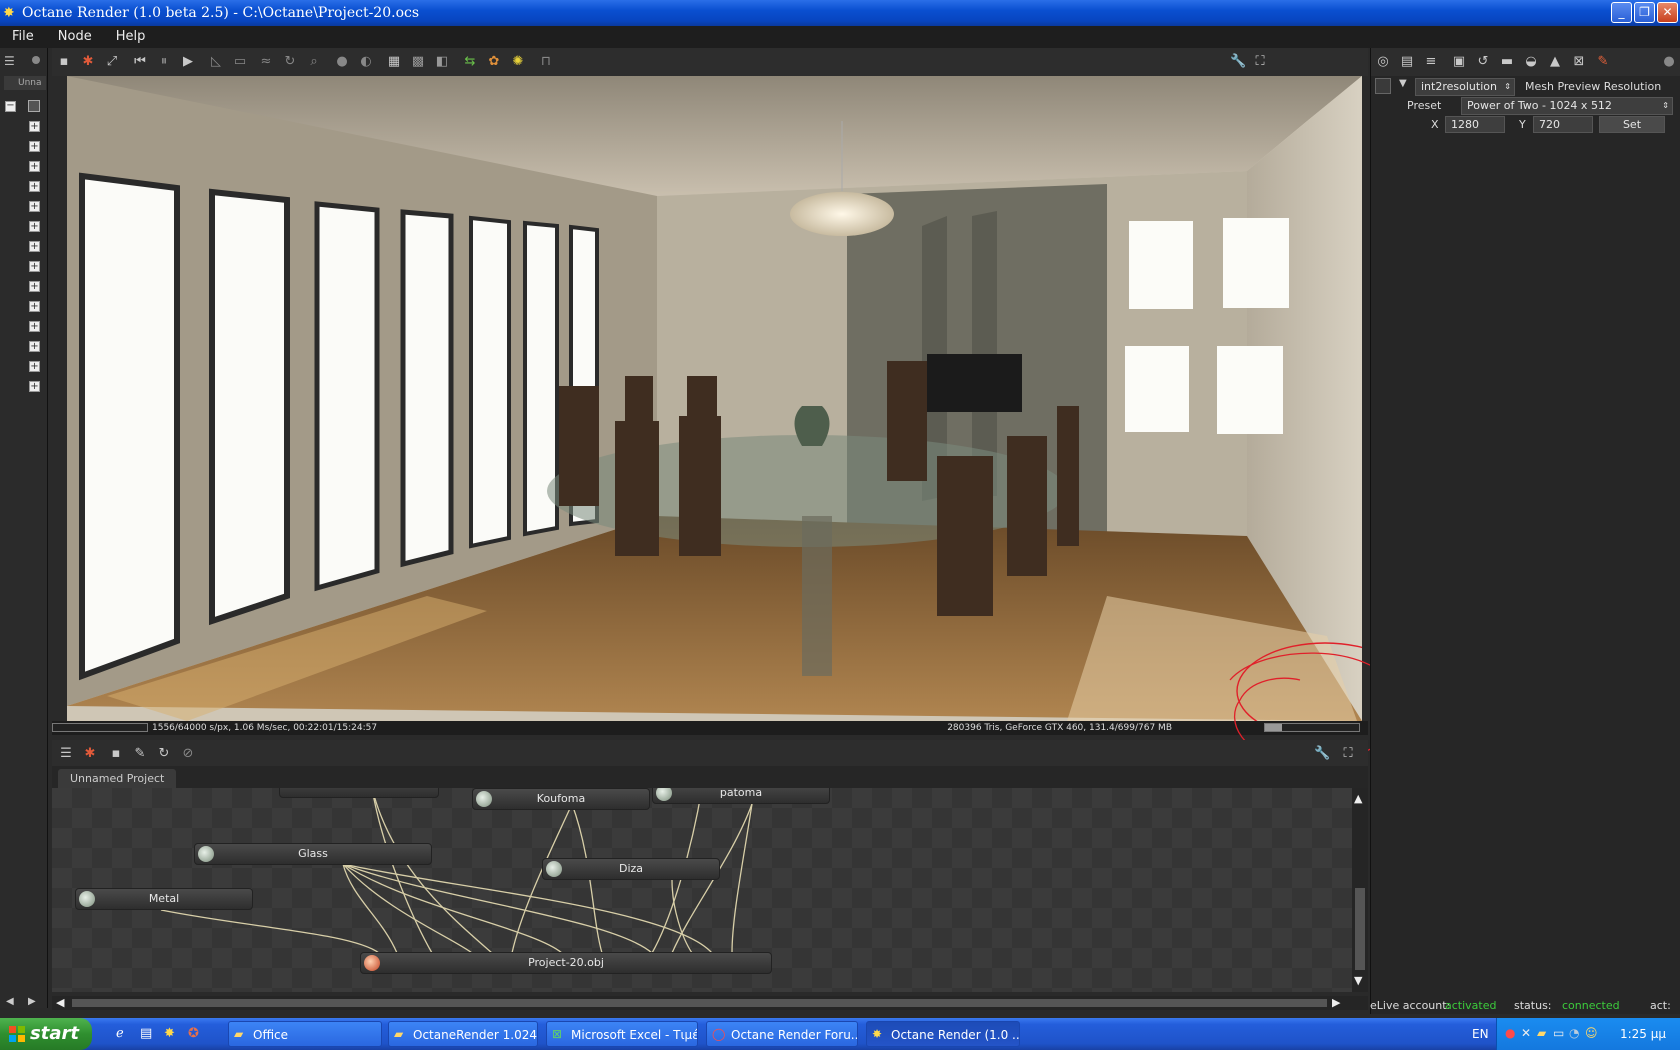 The width and height of the screenshot is (1680, 1050). I want to click on inspector-layers-icon: ▤, so click(1407, 62).